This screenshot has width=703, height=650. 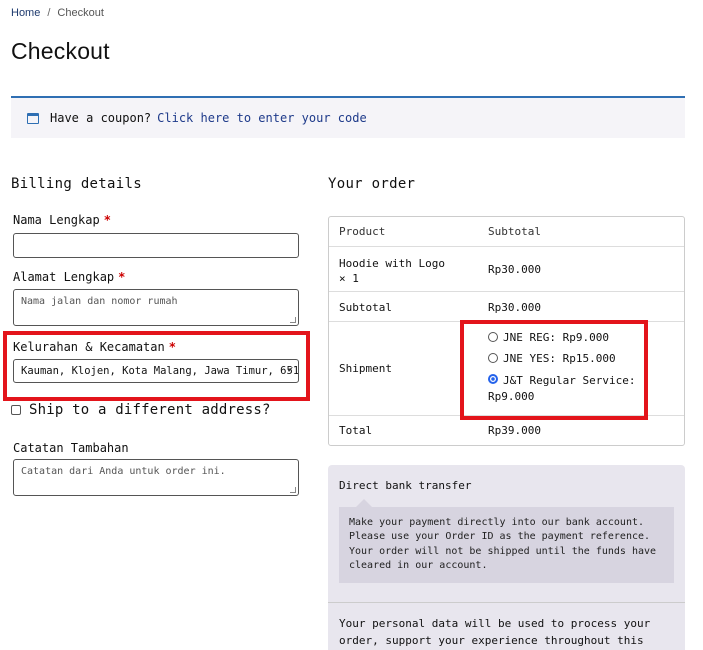 I want to click on notes-placeholder: Catatan dari Anda untuk order ini., so click(x=123, y=471).